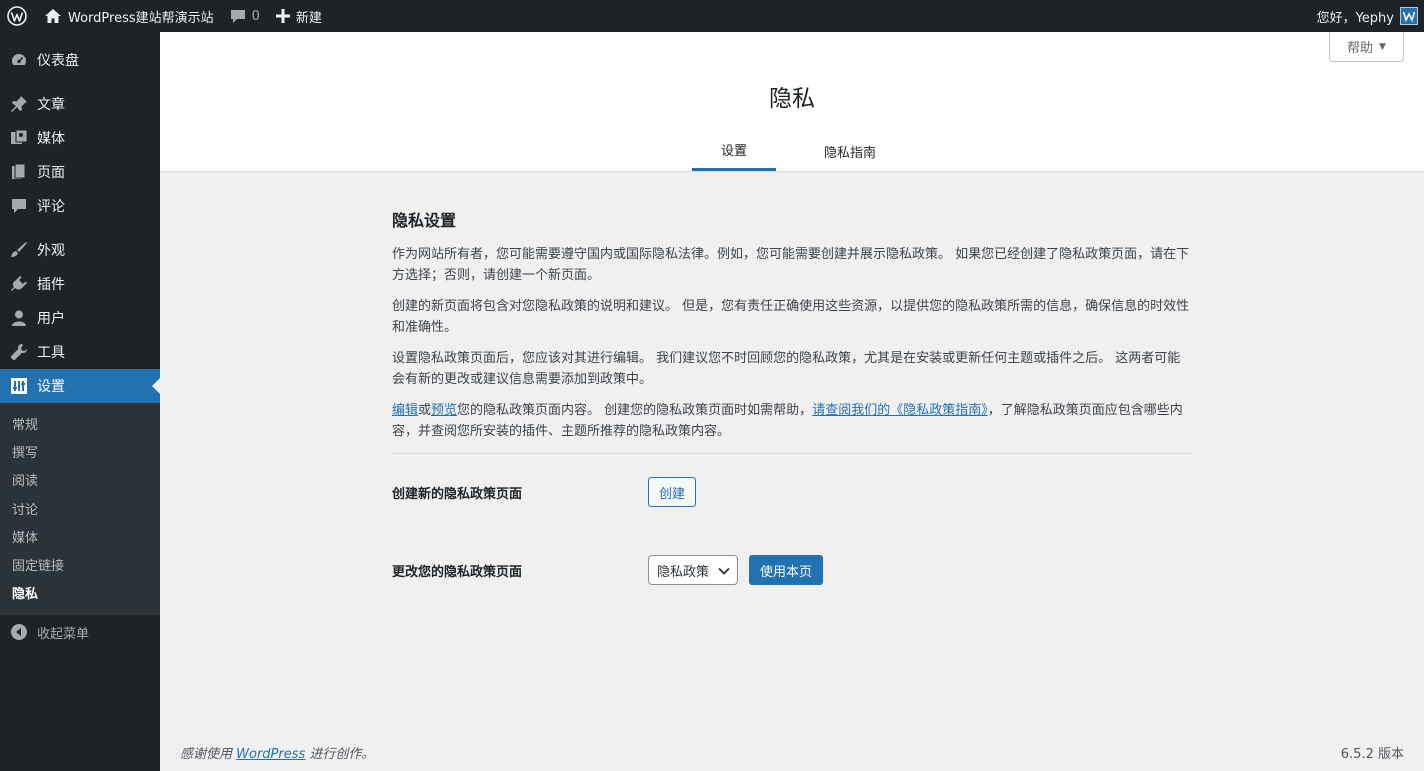 This screenshot has width=1424, height=771. I want to click on create-page-label: 创建新的隐私政策页面, so click(457, 494).